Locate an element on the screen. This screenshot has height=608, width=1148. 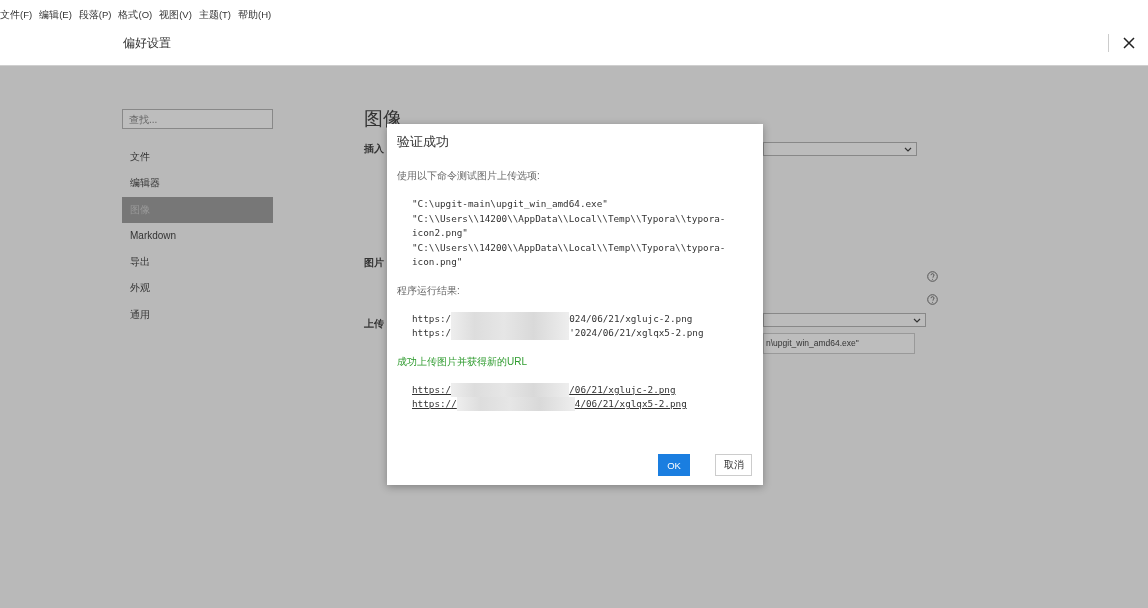
url-text: 024/06/21/xglujc-2.png is located at coordinates (631, 318).